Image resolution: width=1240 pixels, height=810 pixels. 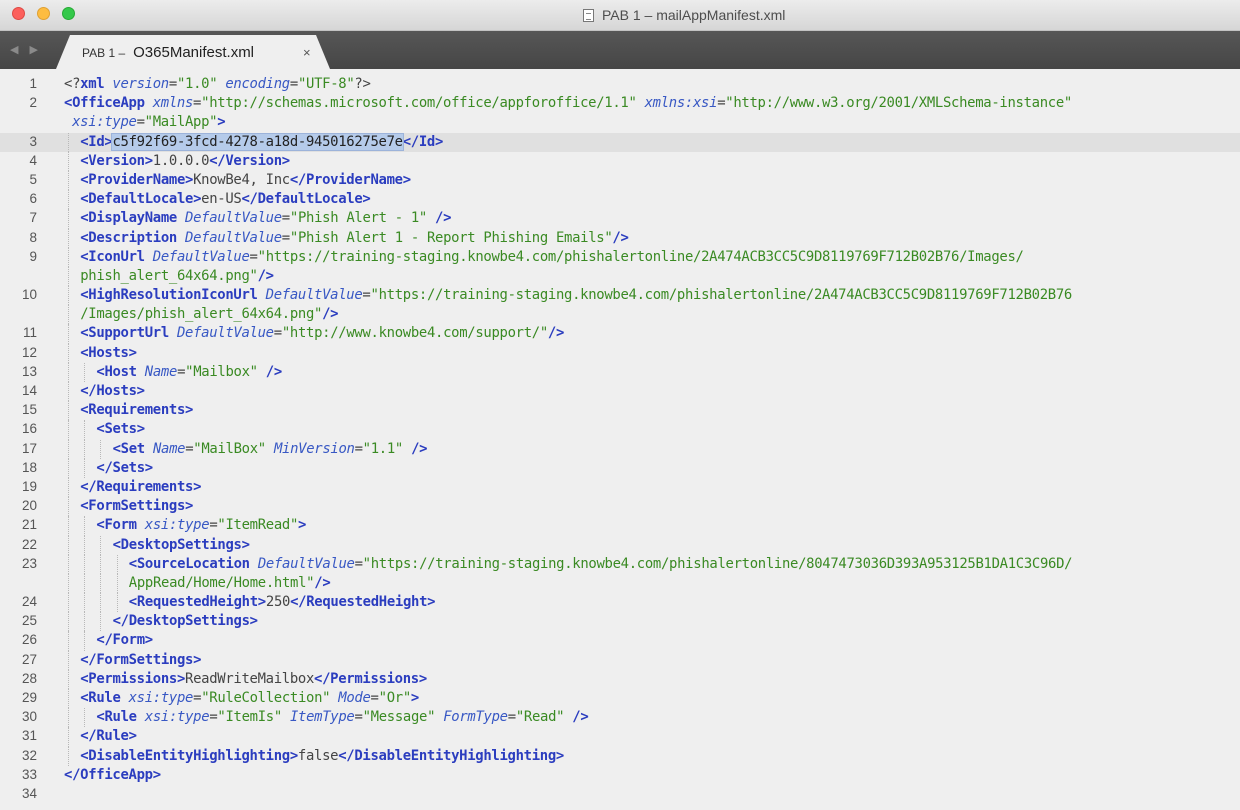 What do you see at coordinates (68, 13) in the screenshot?
I see `zoom-window-button` at bounding box center [68, 13].